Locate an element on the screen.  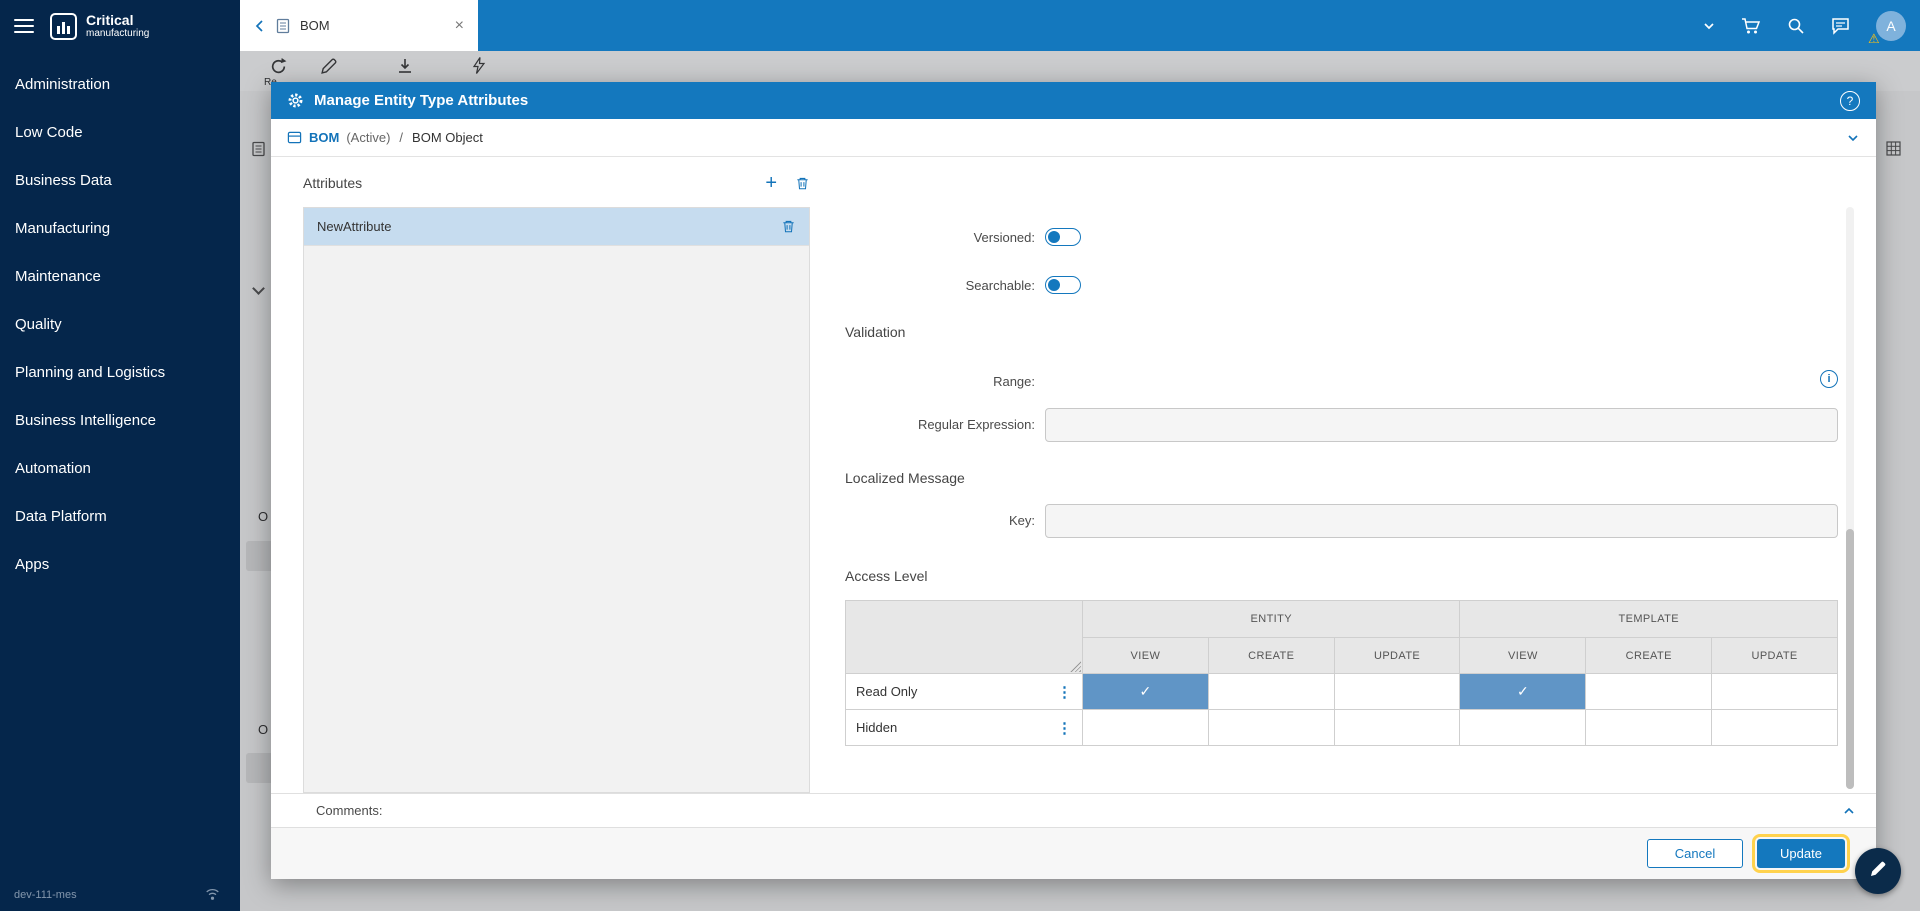
sidebar-header: Critical manufacturing is located at coordinates (120, 26).